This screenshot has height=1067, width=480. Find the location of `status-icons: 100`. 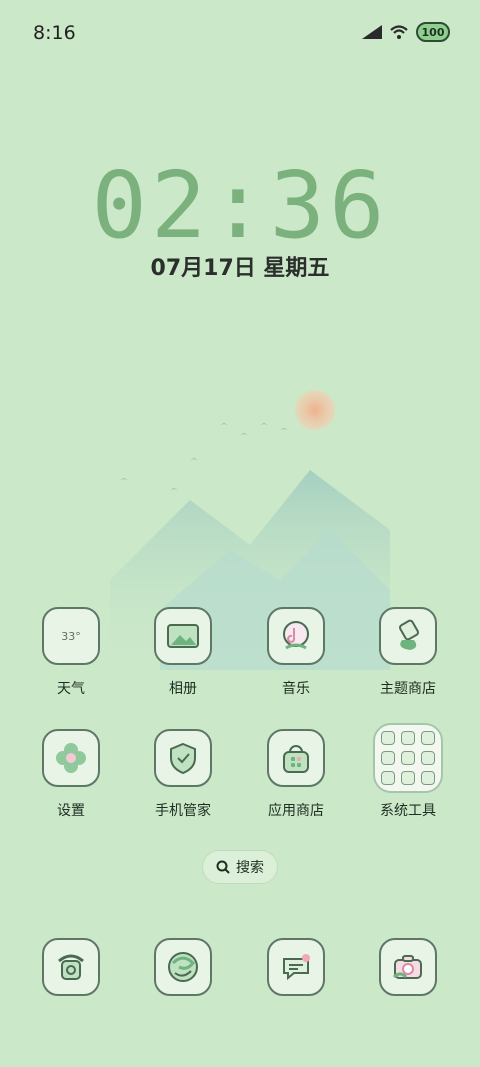

status-icons: 100 is located at coordinates (406, 32).